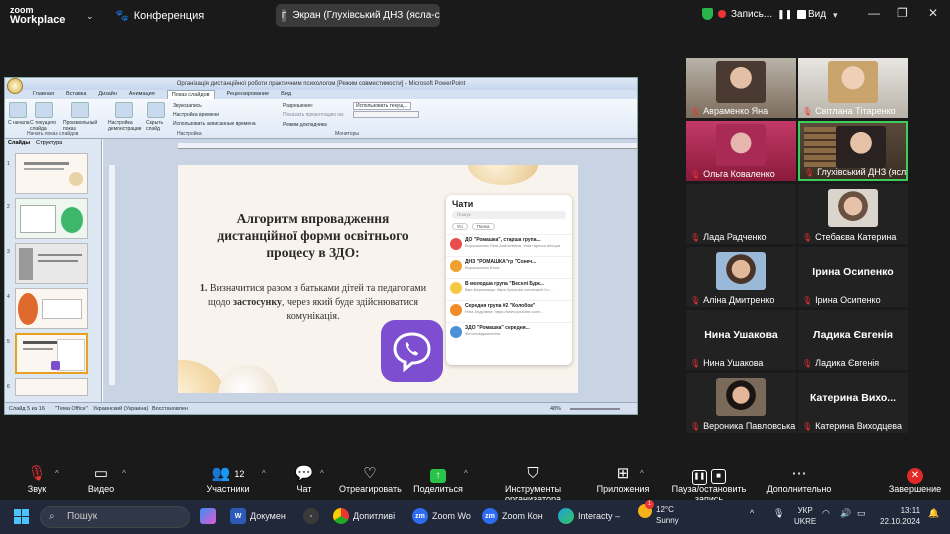  I want to click on record-option: Звукозапись, so click(187, 106).